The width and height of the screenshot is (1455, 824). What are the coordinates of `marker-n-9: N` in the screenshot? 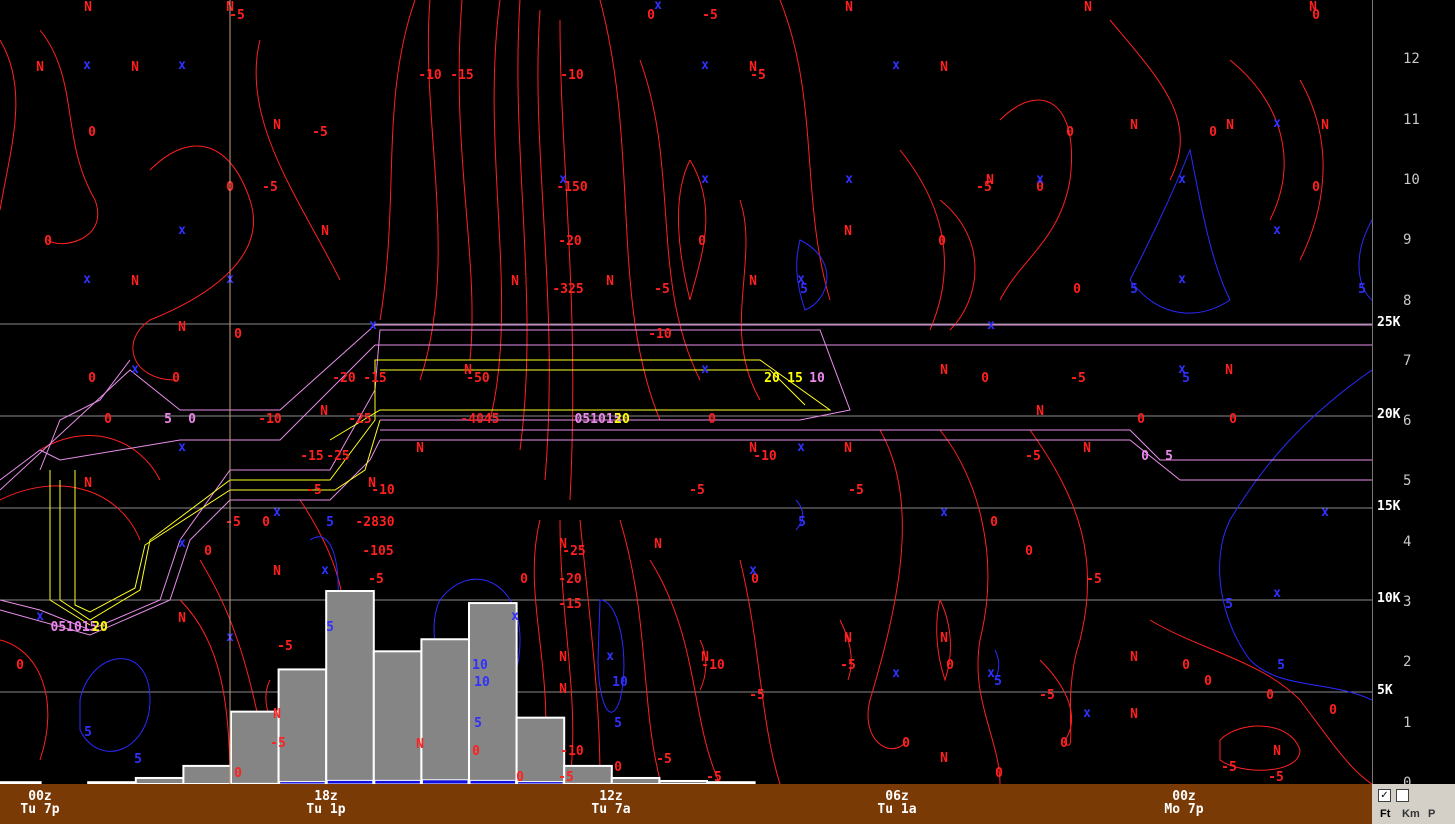 It's located at (277, 125).